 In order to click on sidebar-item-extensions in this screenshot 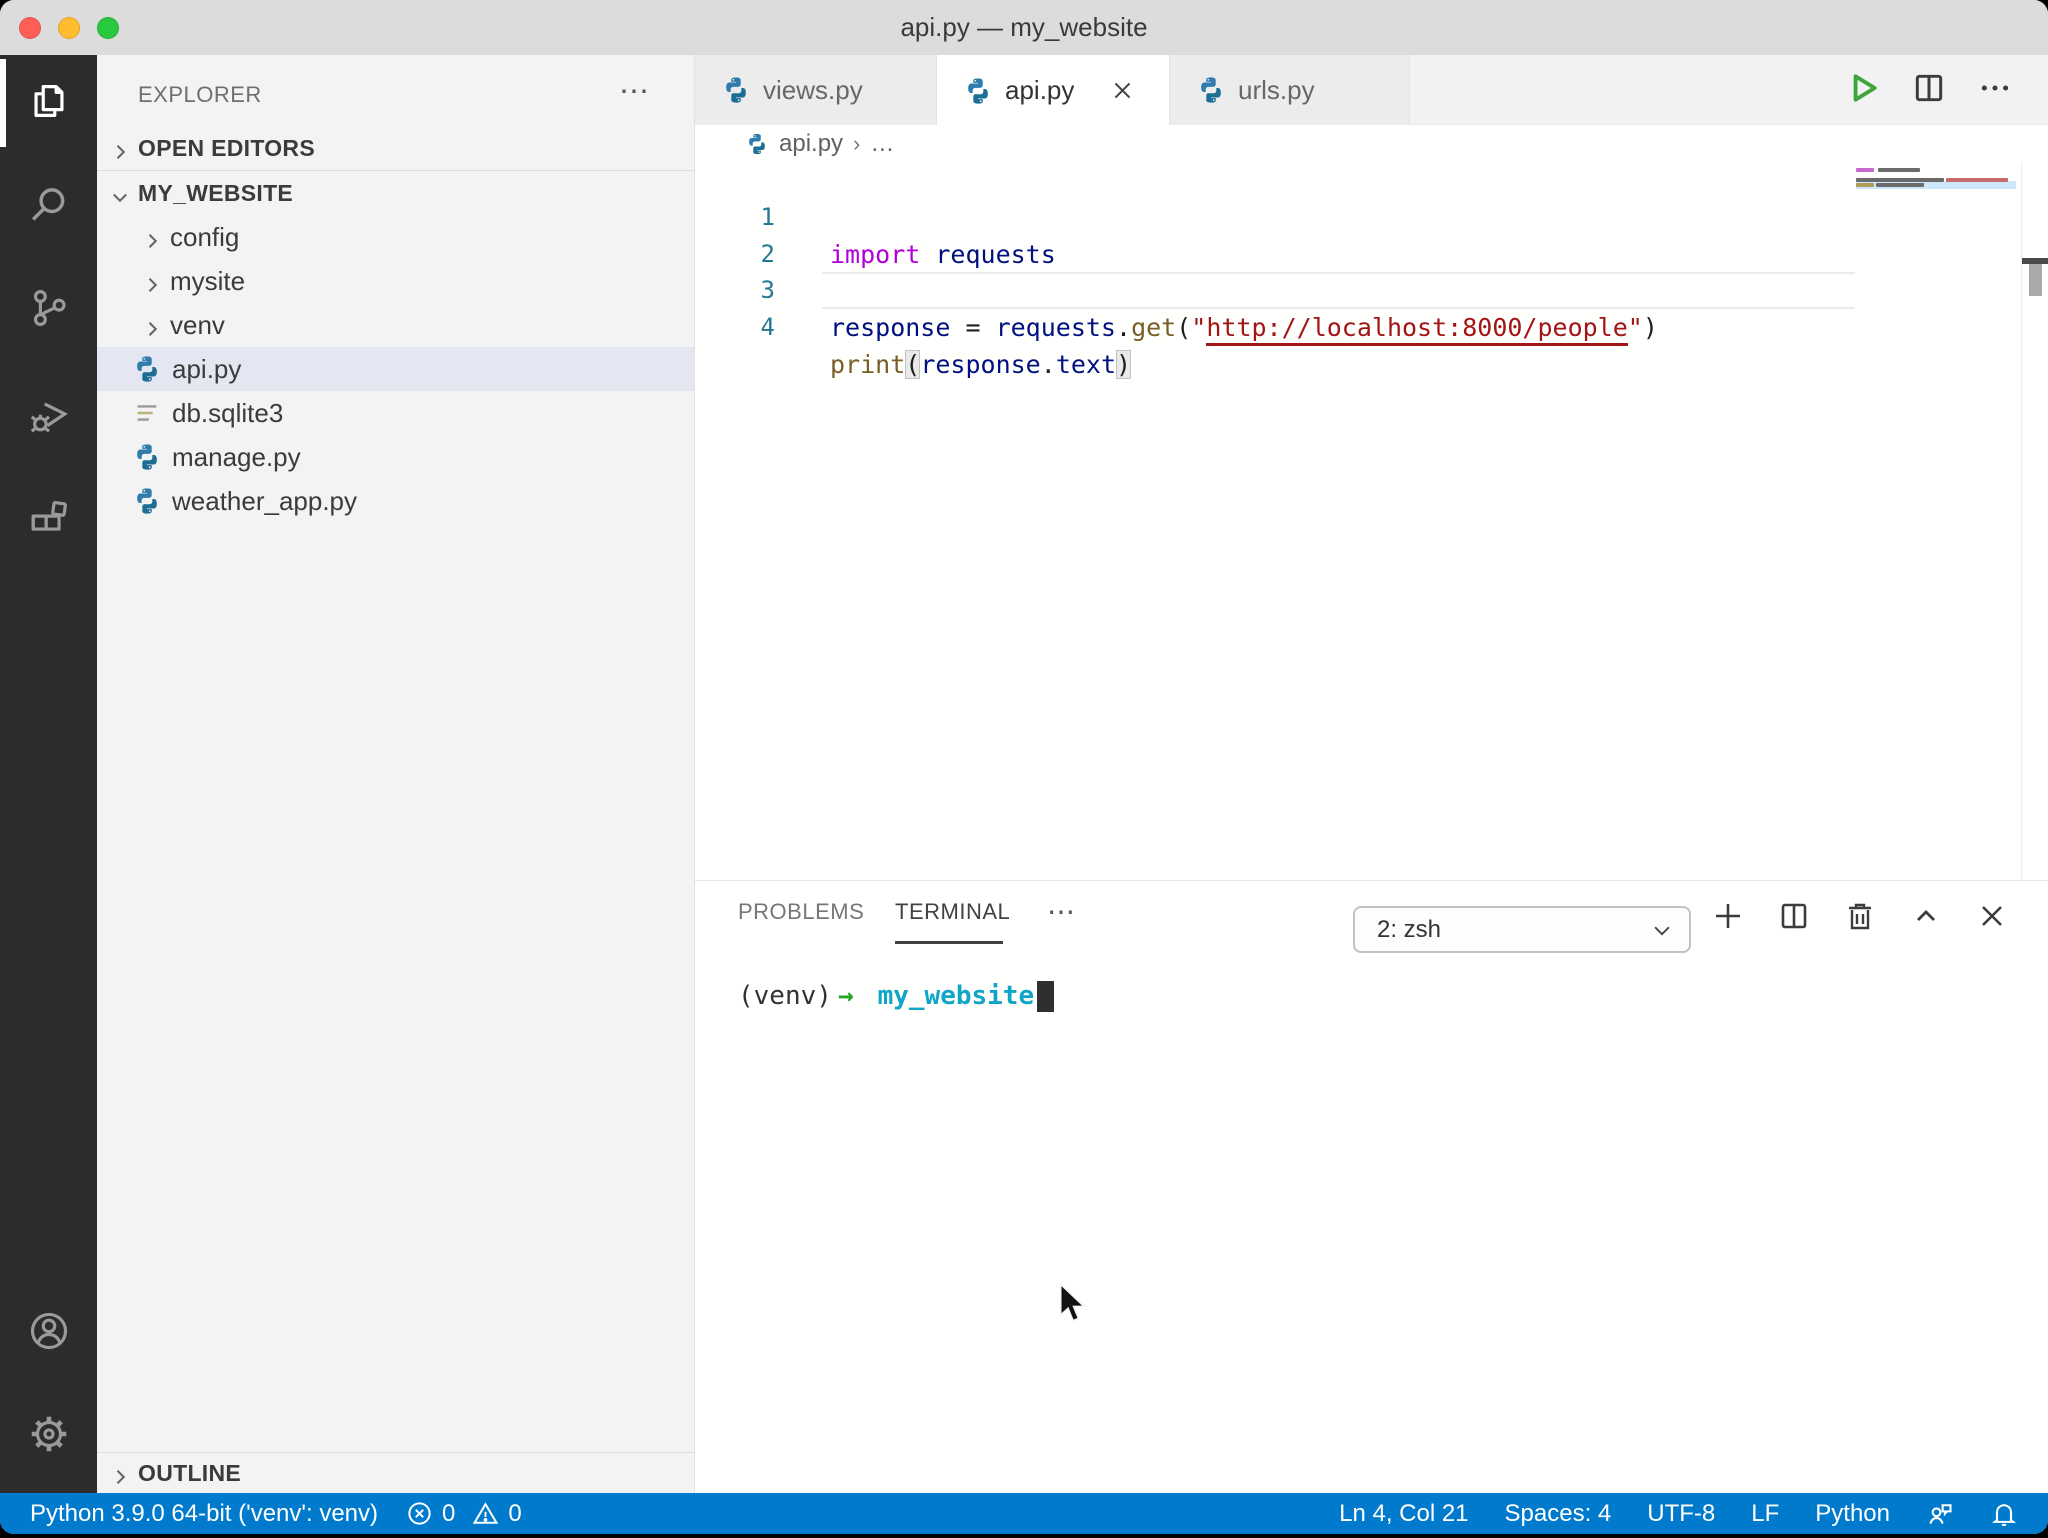, I will do `click(48, 521)`.